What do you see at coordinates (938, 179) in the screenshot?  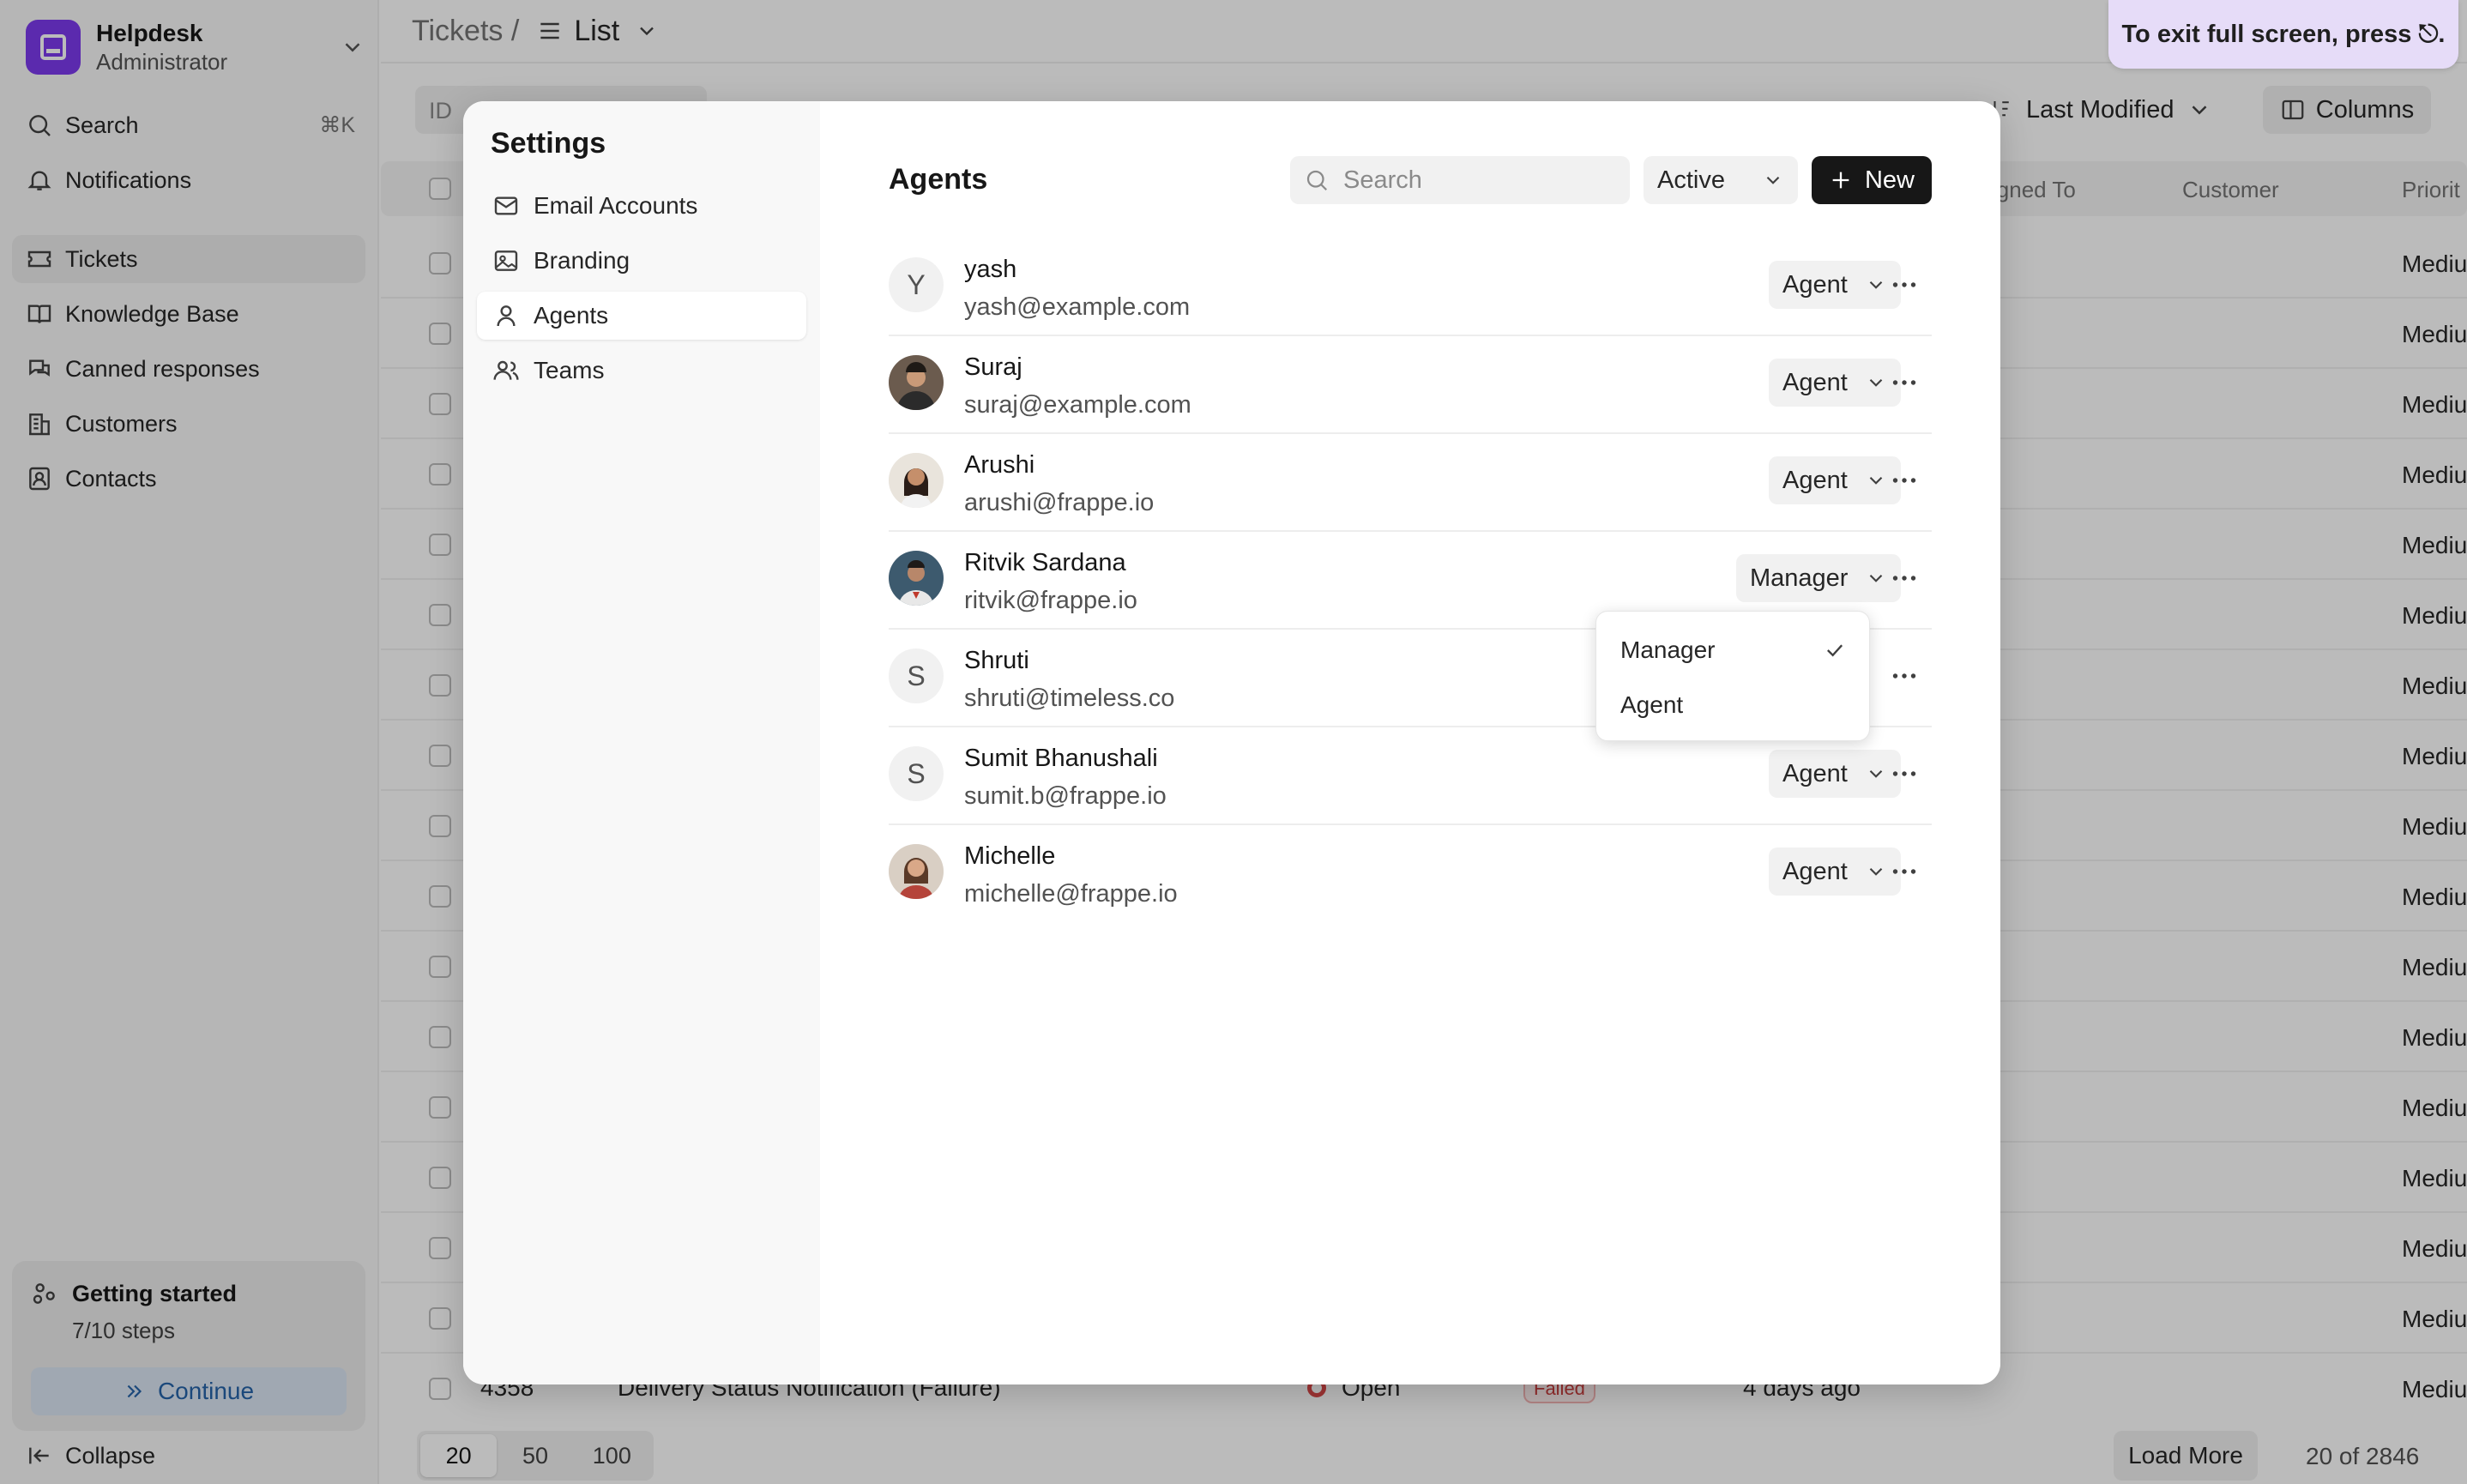 I see `agents-heading: Agents` at bounding box center [938, 179].